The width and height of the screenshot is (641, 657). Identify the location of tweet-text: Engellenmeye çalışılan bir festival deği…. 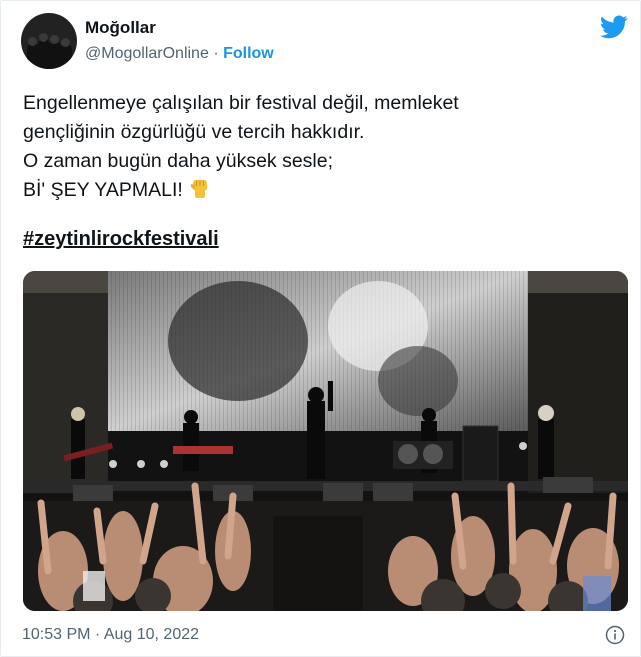
(241, 147).